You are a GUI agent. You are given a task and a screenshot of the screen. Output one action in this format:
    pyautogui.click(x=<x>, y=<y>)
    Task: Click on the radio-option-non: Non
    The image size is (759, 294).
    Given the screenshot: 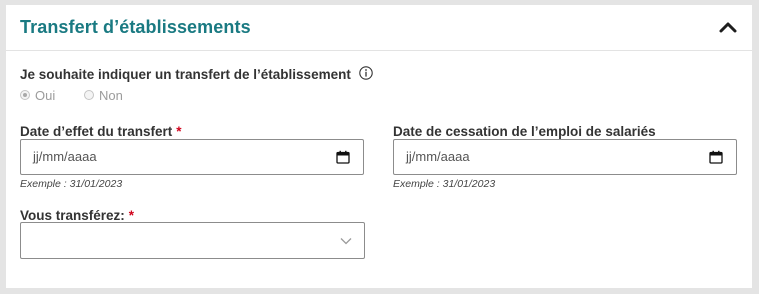 What is the action you would take?
    pyautogui.click(x=103, y=95)
    